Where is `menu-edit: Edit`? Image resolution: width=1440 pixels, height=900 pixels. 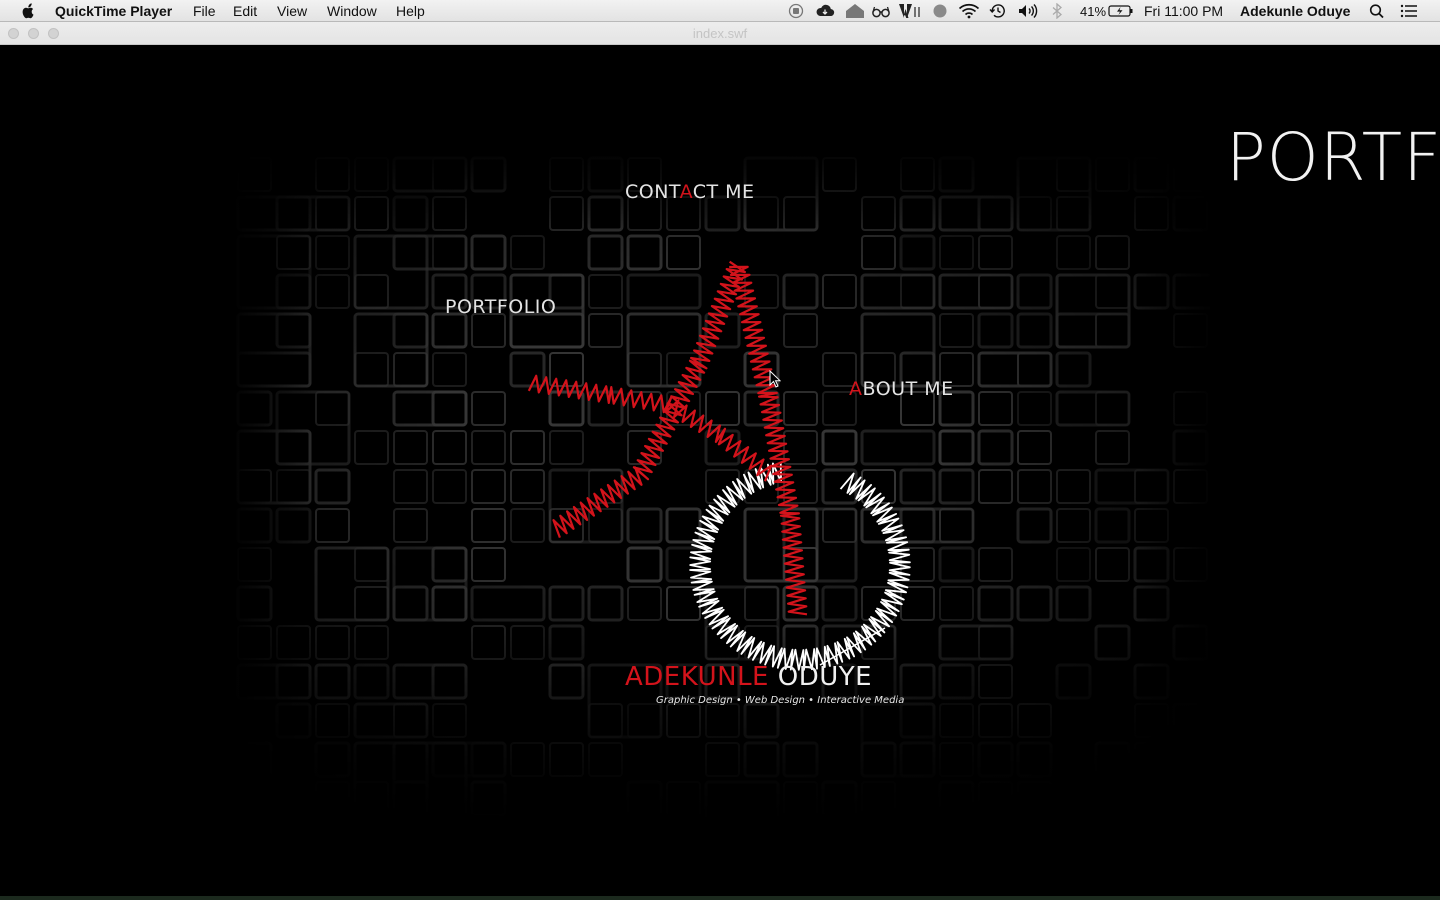
menu-edit: Edit is located at coordinates (245, 11).